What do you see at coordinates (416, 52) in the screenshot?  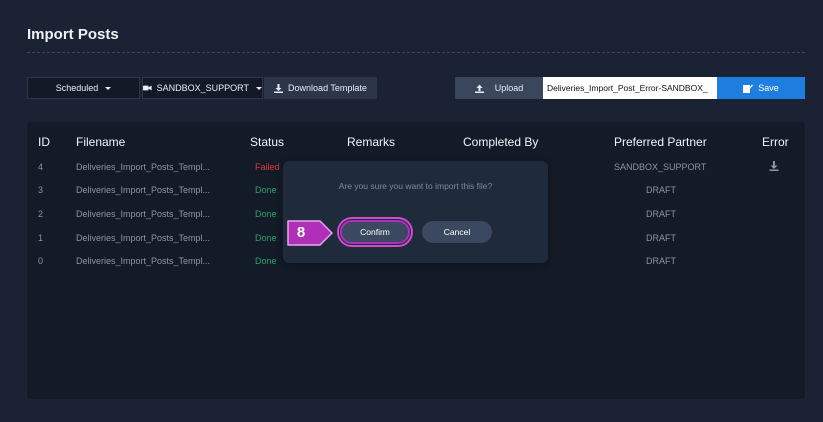 I see `title-divider` at bounding box center [416, 52].